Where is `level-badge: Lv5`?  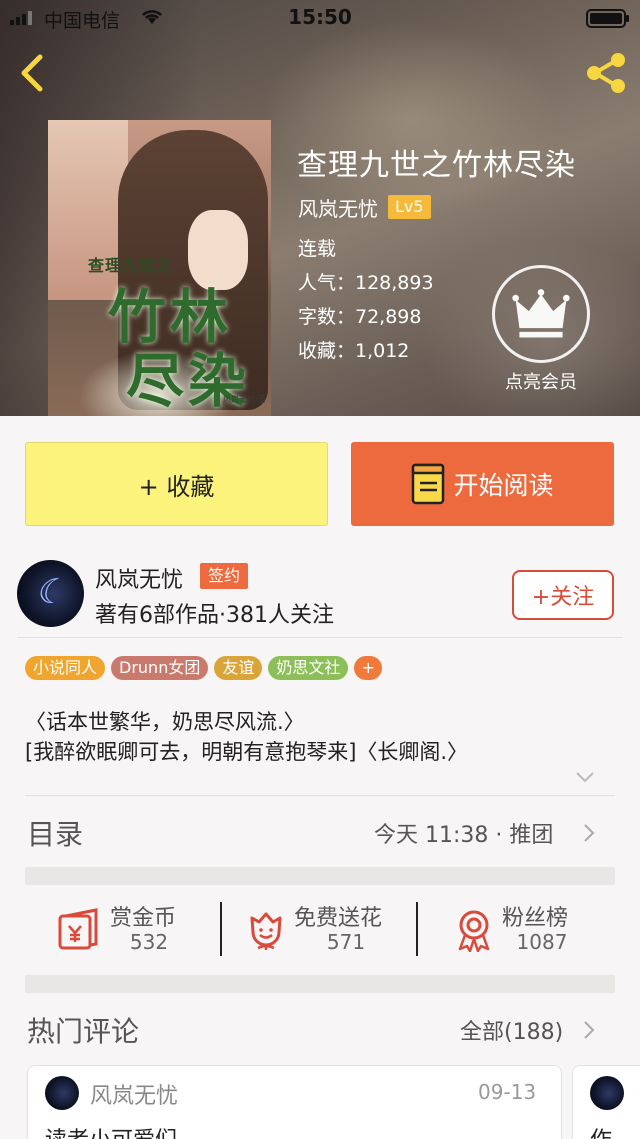 level-badge: Lv5 is located at coordinates (409, 207).